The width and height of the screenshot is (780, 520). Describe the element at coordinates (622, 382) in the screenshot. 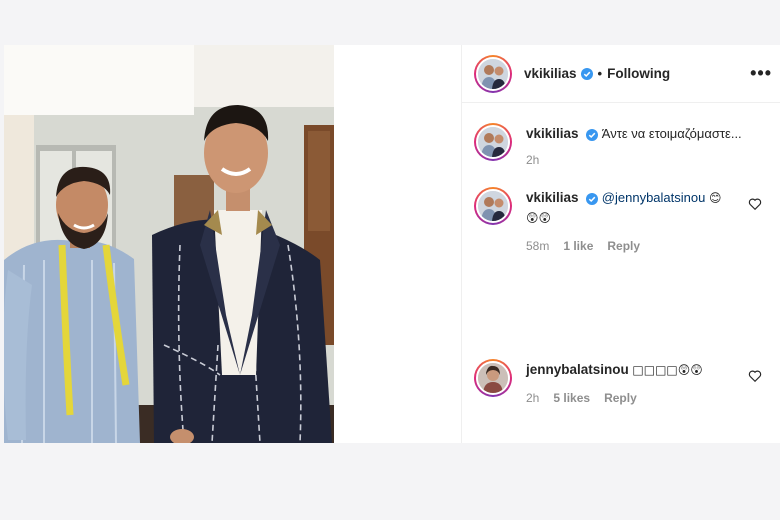

I see `comment-item: jennybalatsinou □□□□😲😲 2h 5 likes Reply` at that location.